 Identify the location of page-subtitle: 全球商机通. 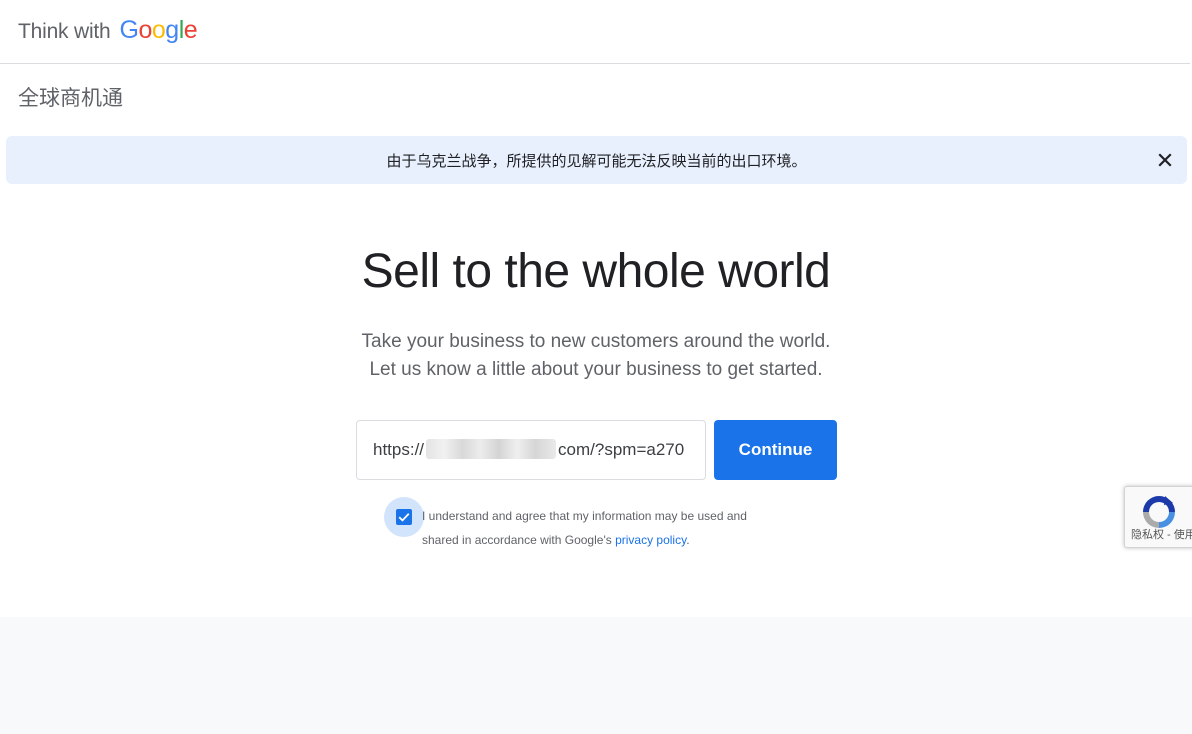
(70, 98).